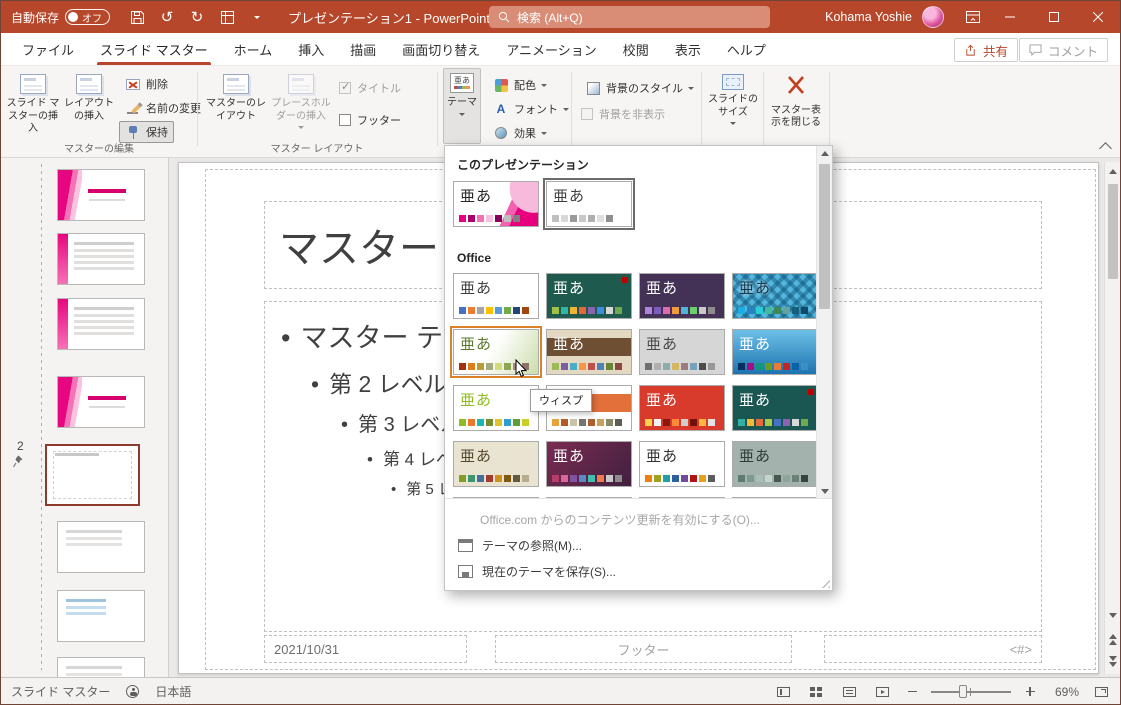 This screenshot has height=705, width=1121. What do you see at coordinates (1105, 148) in the screenshot?
I see `collapse-ribbon-button` at bounding box center [1105, 148].